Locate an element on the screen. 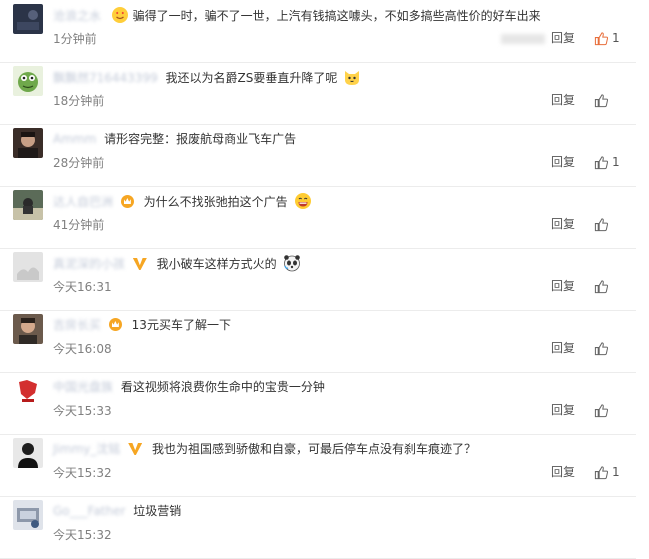 Image resolution: width=649 pixels, height=559 pixels. username-link: 达人自巴洲 is located at coordinates (83, 202).